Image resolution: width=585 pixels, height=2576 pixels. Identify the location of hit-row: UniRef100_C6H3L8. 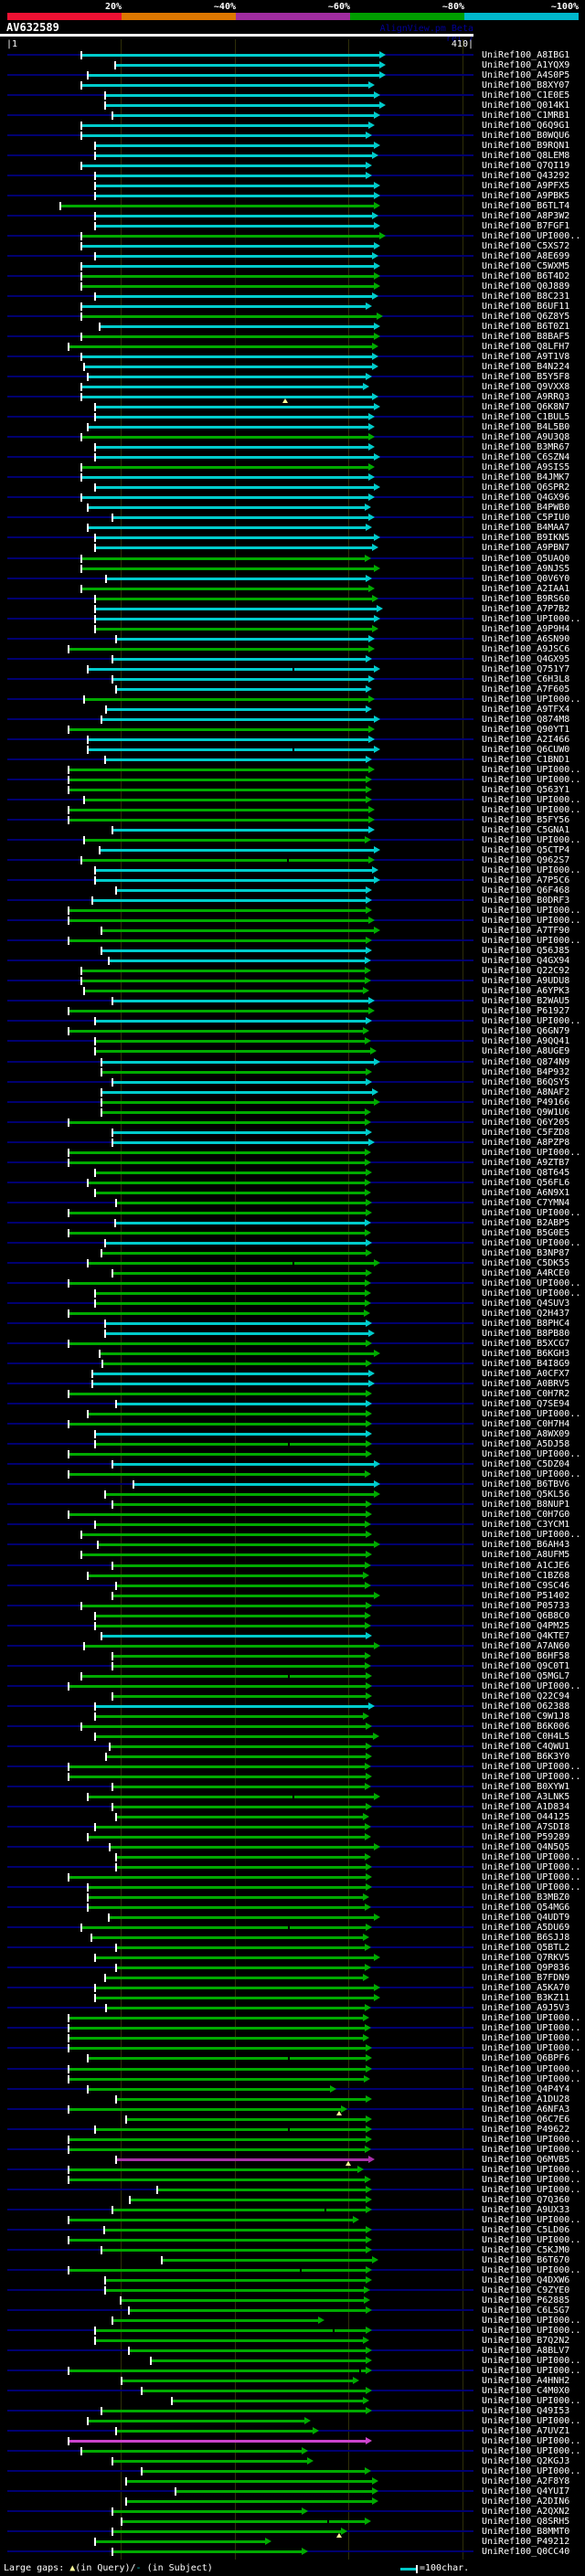
(293, 679).